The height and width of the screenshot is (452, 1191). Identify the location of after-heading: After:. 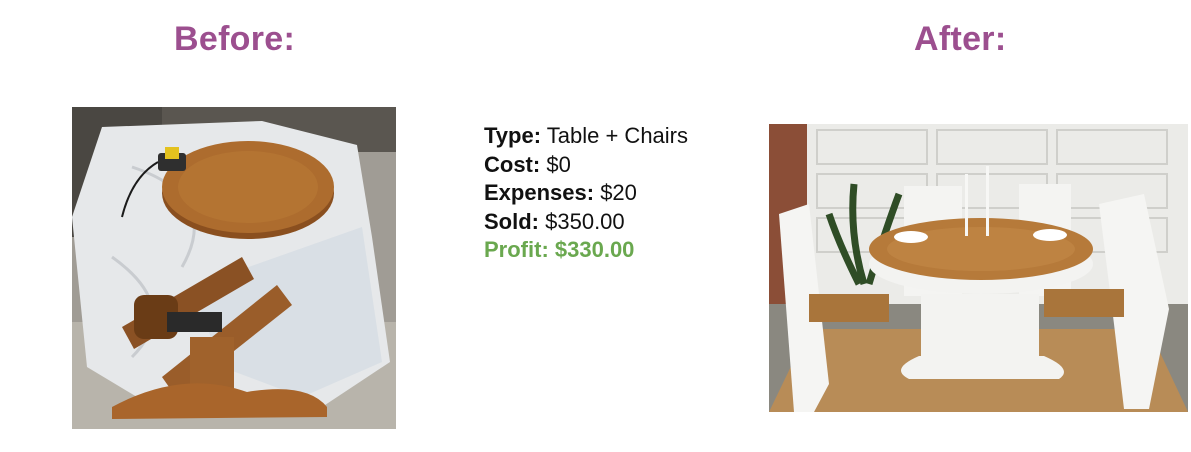
(960, 39).